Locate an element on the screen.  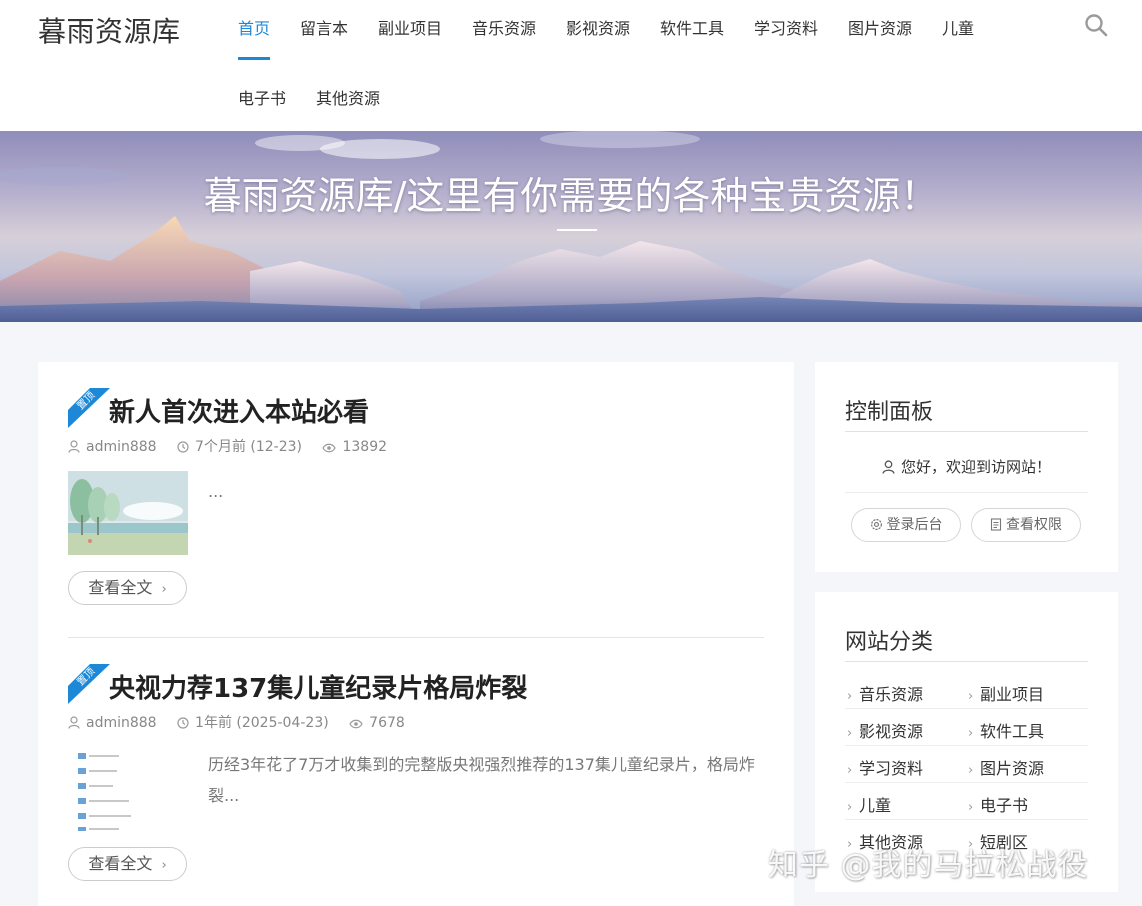
nav-item-side-business: 副业项目 is located at coordinates (410, 27).